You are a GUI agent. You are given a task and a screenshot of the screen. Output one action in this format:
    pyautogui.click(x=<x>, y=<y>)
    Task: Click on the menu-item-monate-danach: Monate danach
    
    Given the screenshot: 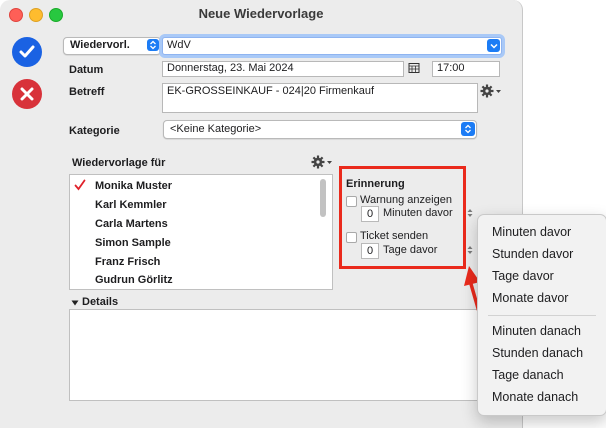 What is the action you would take?
    pyautogui.click(x=535, y=397)
    